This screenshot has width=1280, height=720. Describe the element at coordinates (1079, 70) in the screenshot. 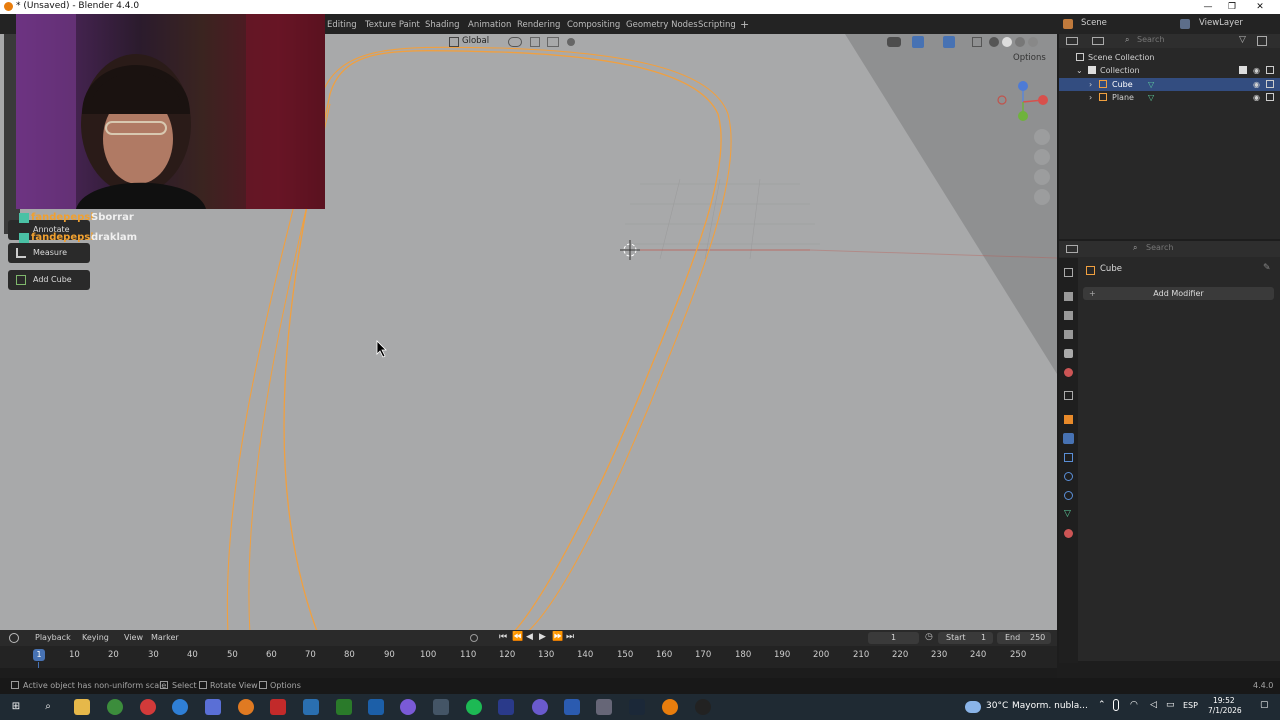

I see `chevron-down-icon: ⌄` at that location.